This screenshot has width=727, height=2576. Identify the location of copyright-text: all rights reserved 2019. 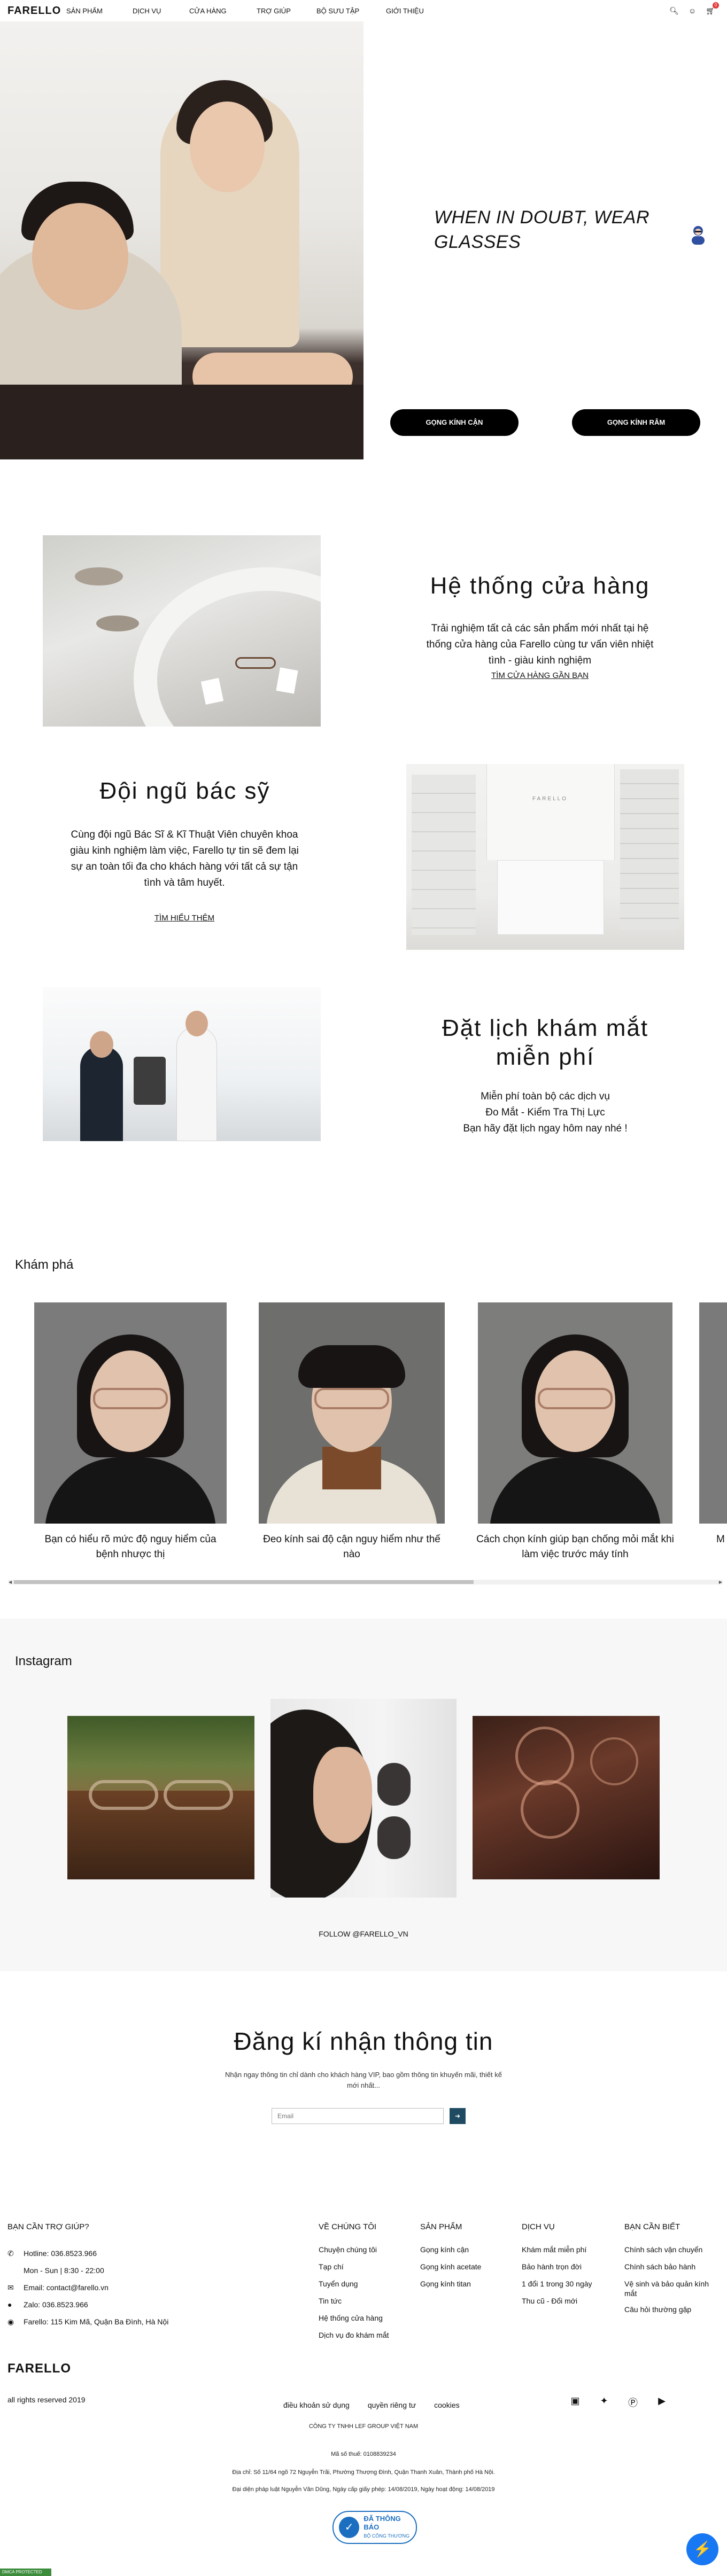
(46, 2399).